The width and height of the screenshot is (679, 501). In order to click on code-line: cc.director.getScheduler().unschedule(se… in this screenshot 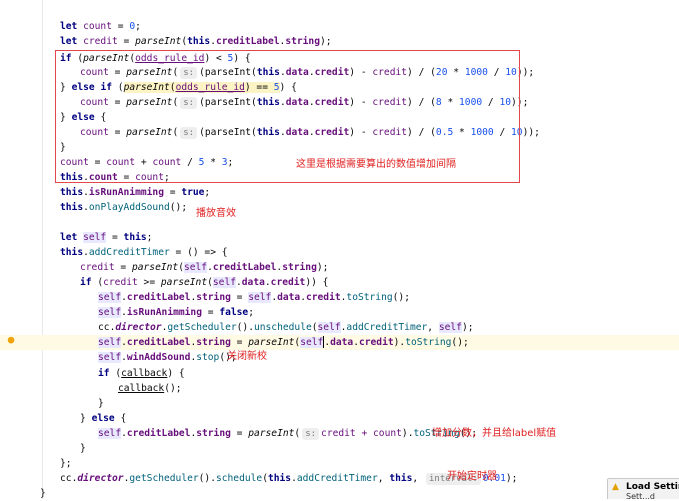, I will do `click(339, 327)`.